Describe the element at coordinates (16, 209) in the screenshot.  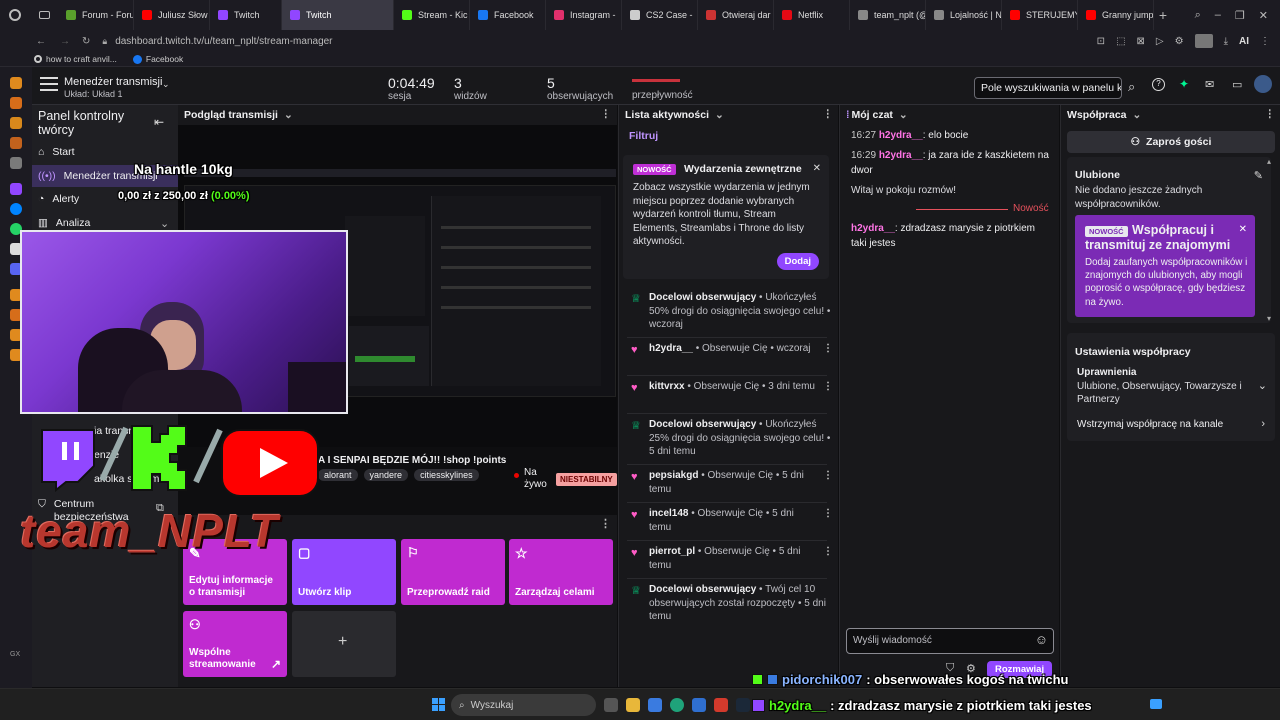
I see `messenger-icon` at that location.